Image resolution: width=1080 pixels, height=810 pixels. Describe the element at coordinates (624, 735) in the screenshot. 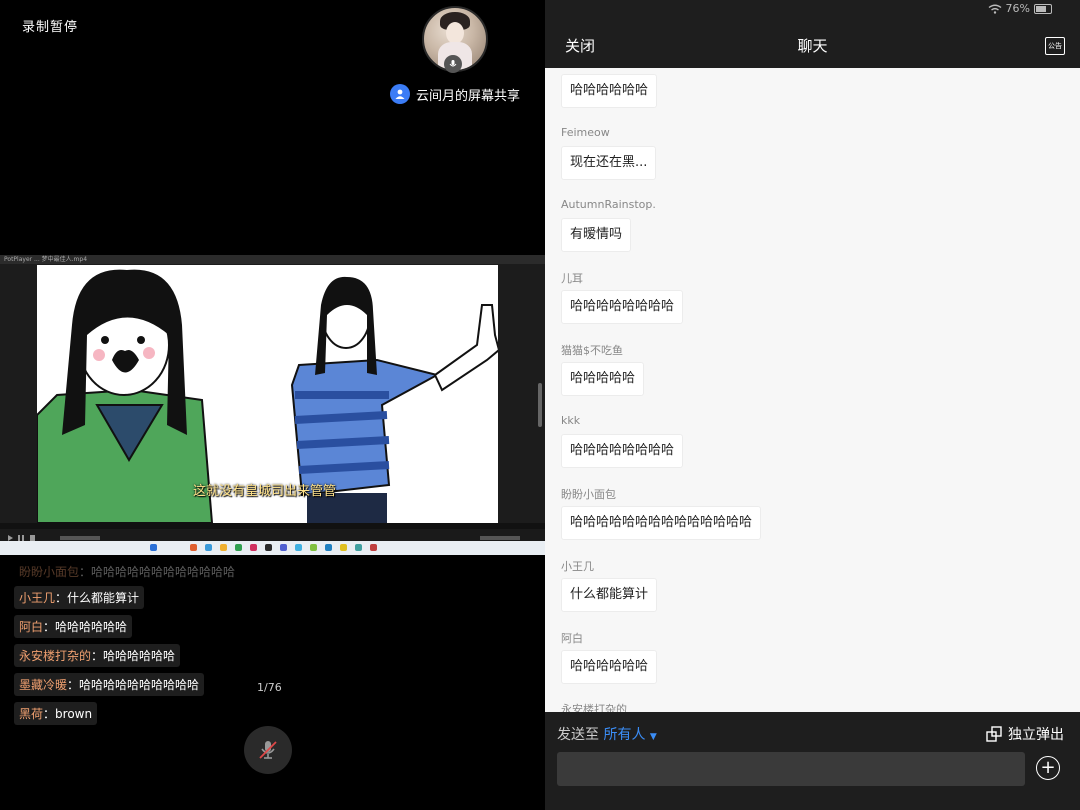

I see `send-to-target: 所有人` at that location.